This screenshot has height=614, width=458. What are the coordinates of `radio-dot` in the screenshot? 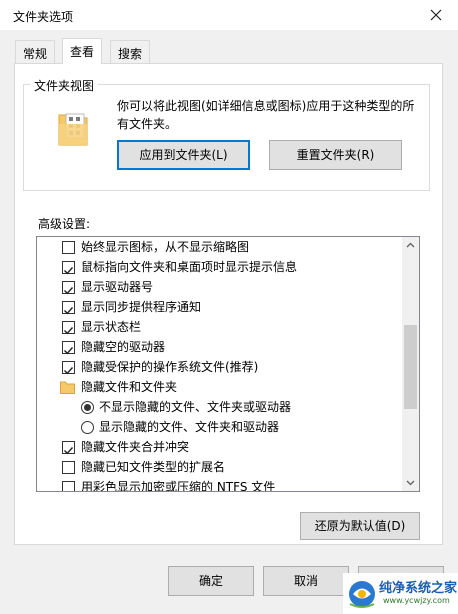 It's located at (87, 407).